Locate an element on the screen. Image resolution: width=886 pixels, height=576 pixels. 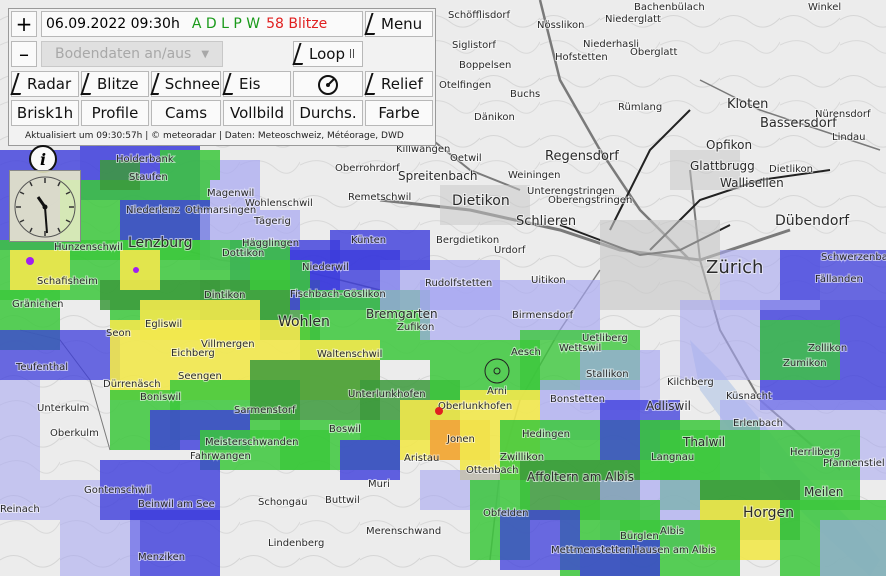
place-label: Glattbrugg is located at coordinates (722, 166).